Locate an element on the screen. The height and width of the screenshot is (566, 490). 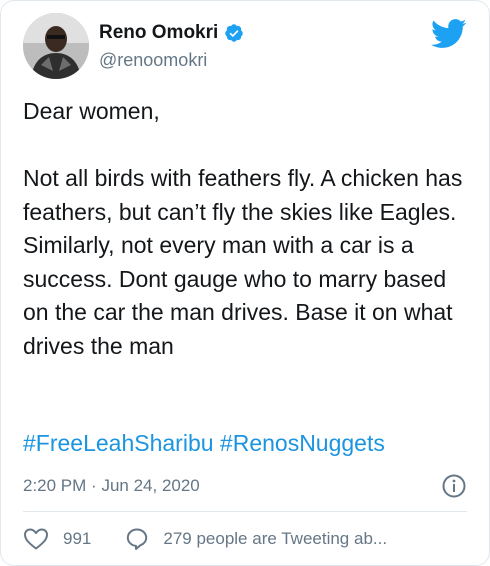
hashtag-link: #RenosNuggets is located at coordinates (302, 443).